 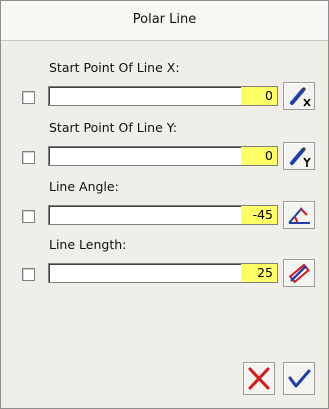 What do you see at coordinates (113, 127) in the screenshot?
I see `start-y-label: Start Point Of Line Y:` at bounding box center [113, 127].